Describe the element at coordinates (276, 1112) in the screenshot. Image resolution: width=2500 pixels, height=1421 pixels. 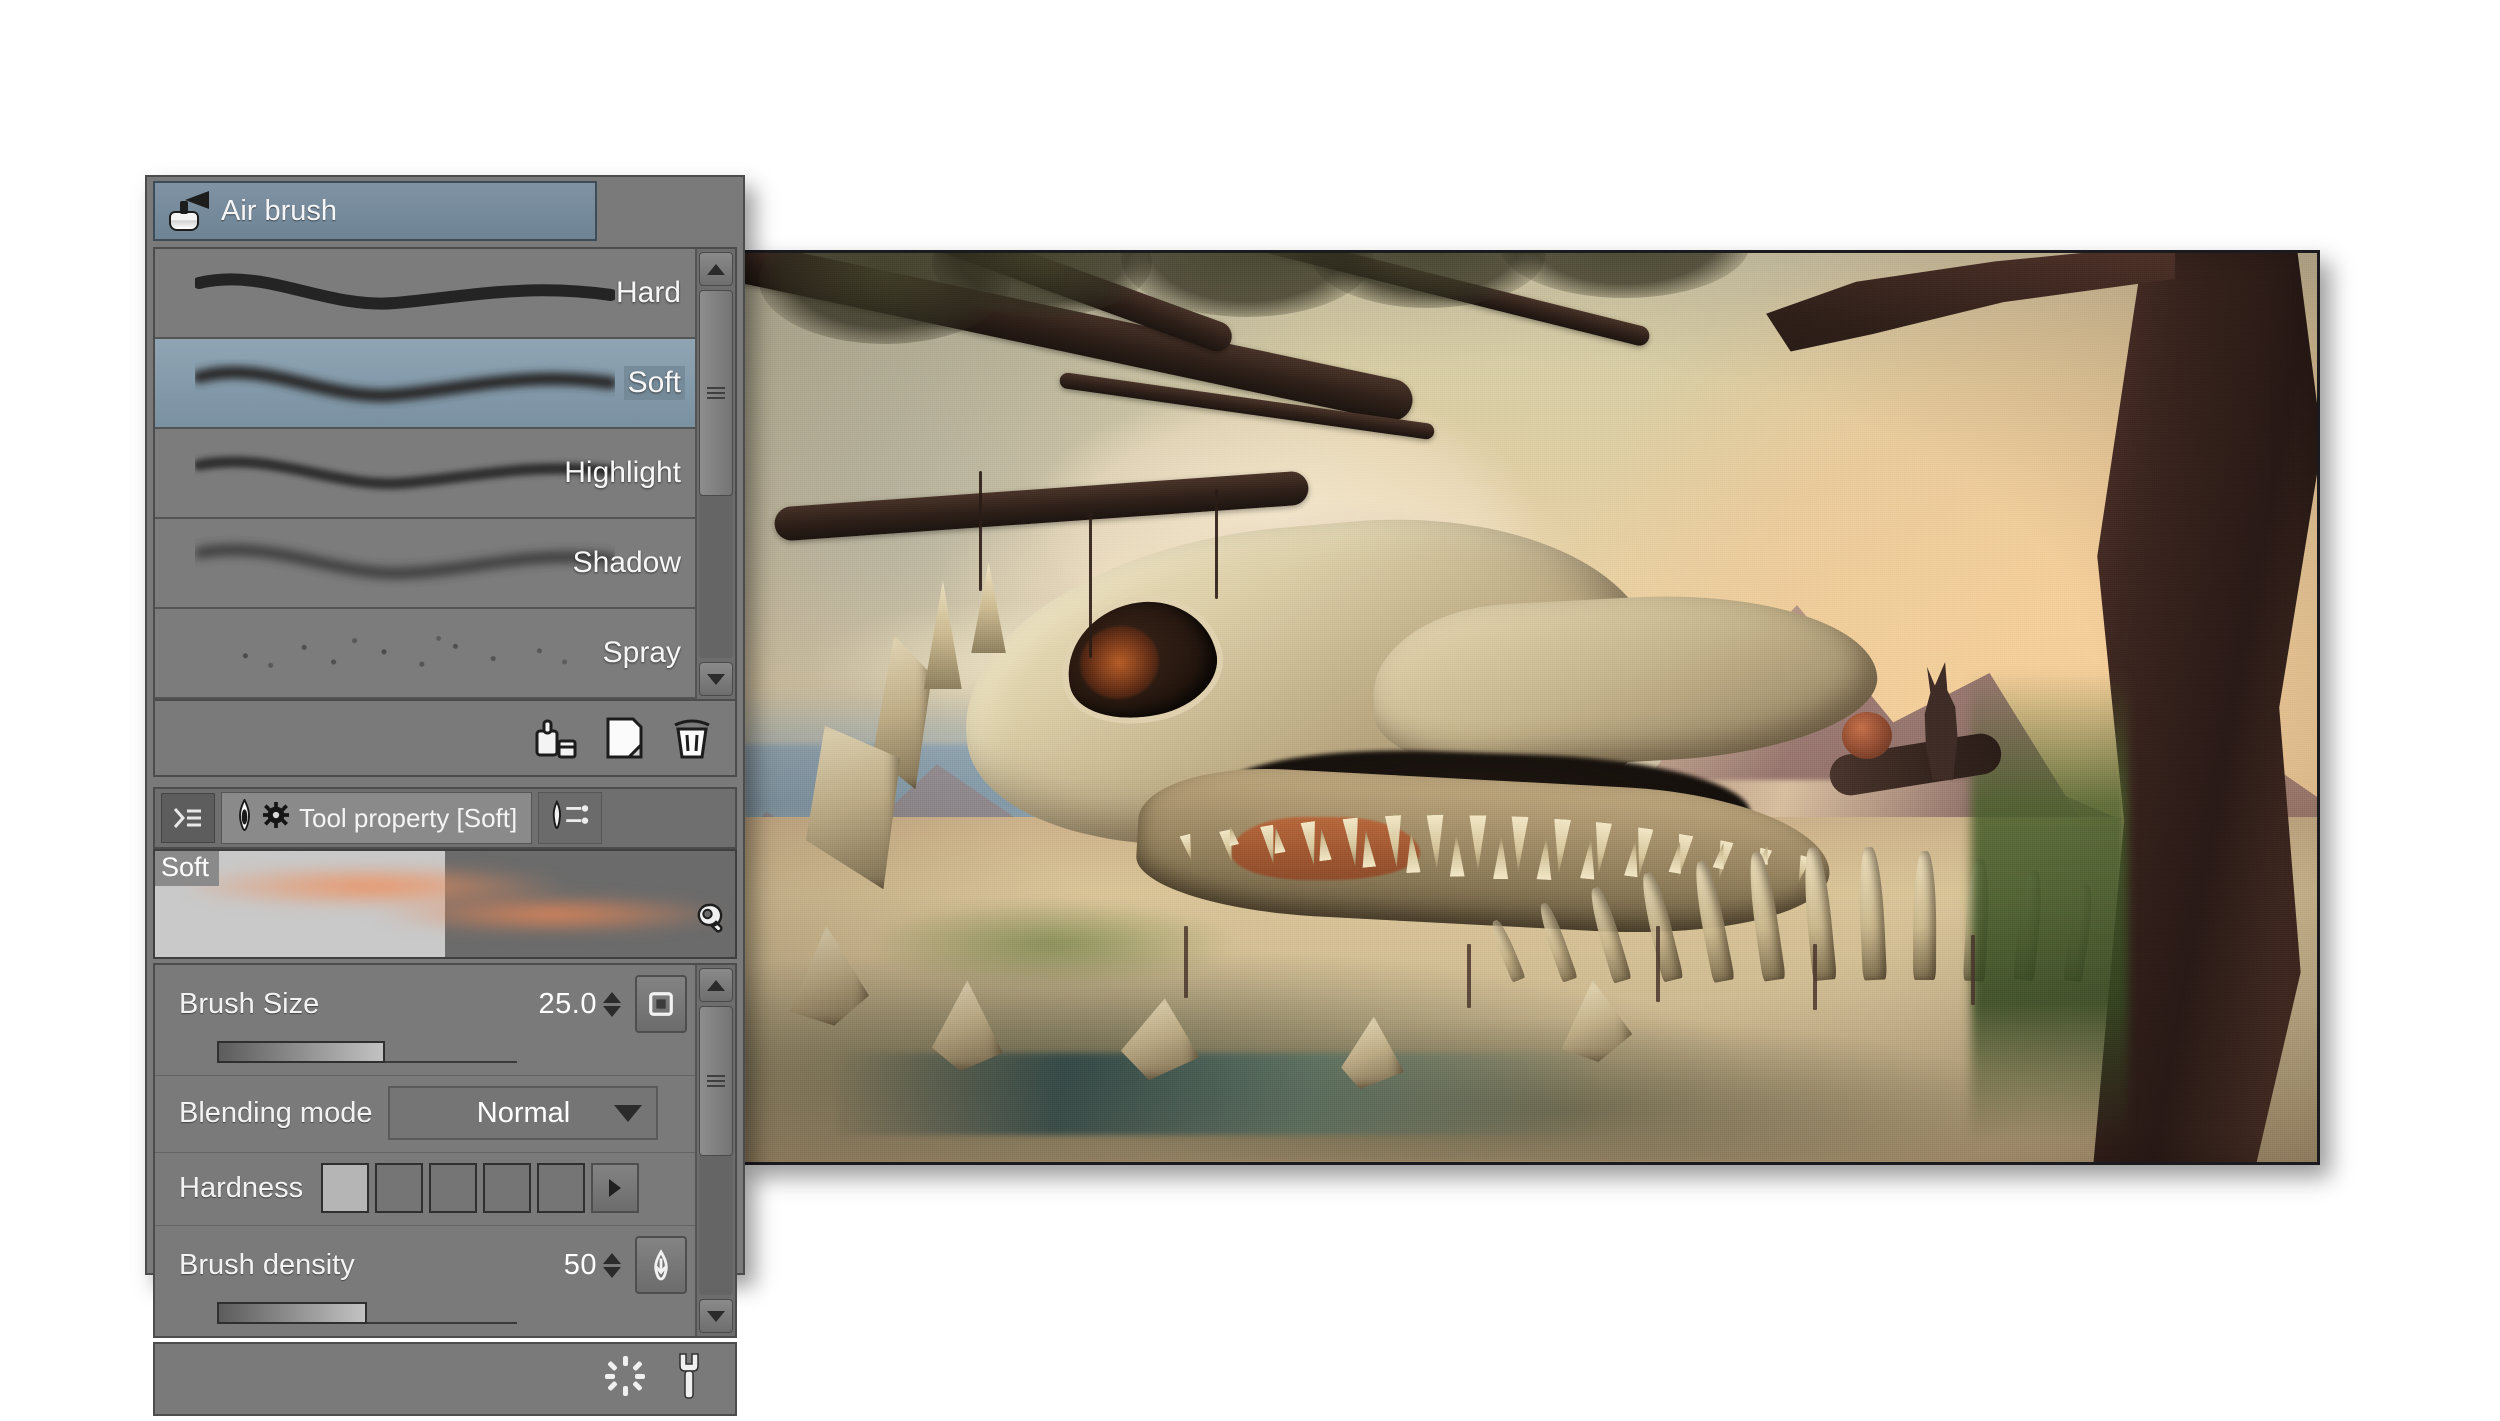
I see `property-label: Blending mode` at that location.